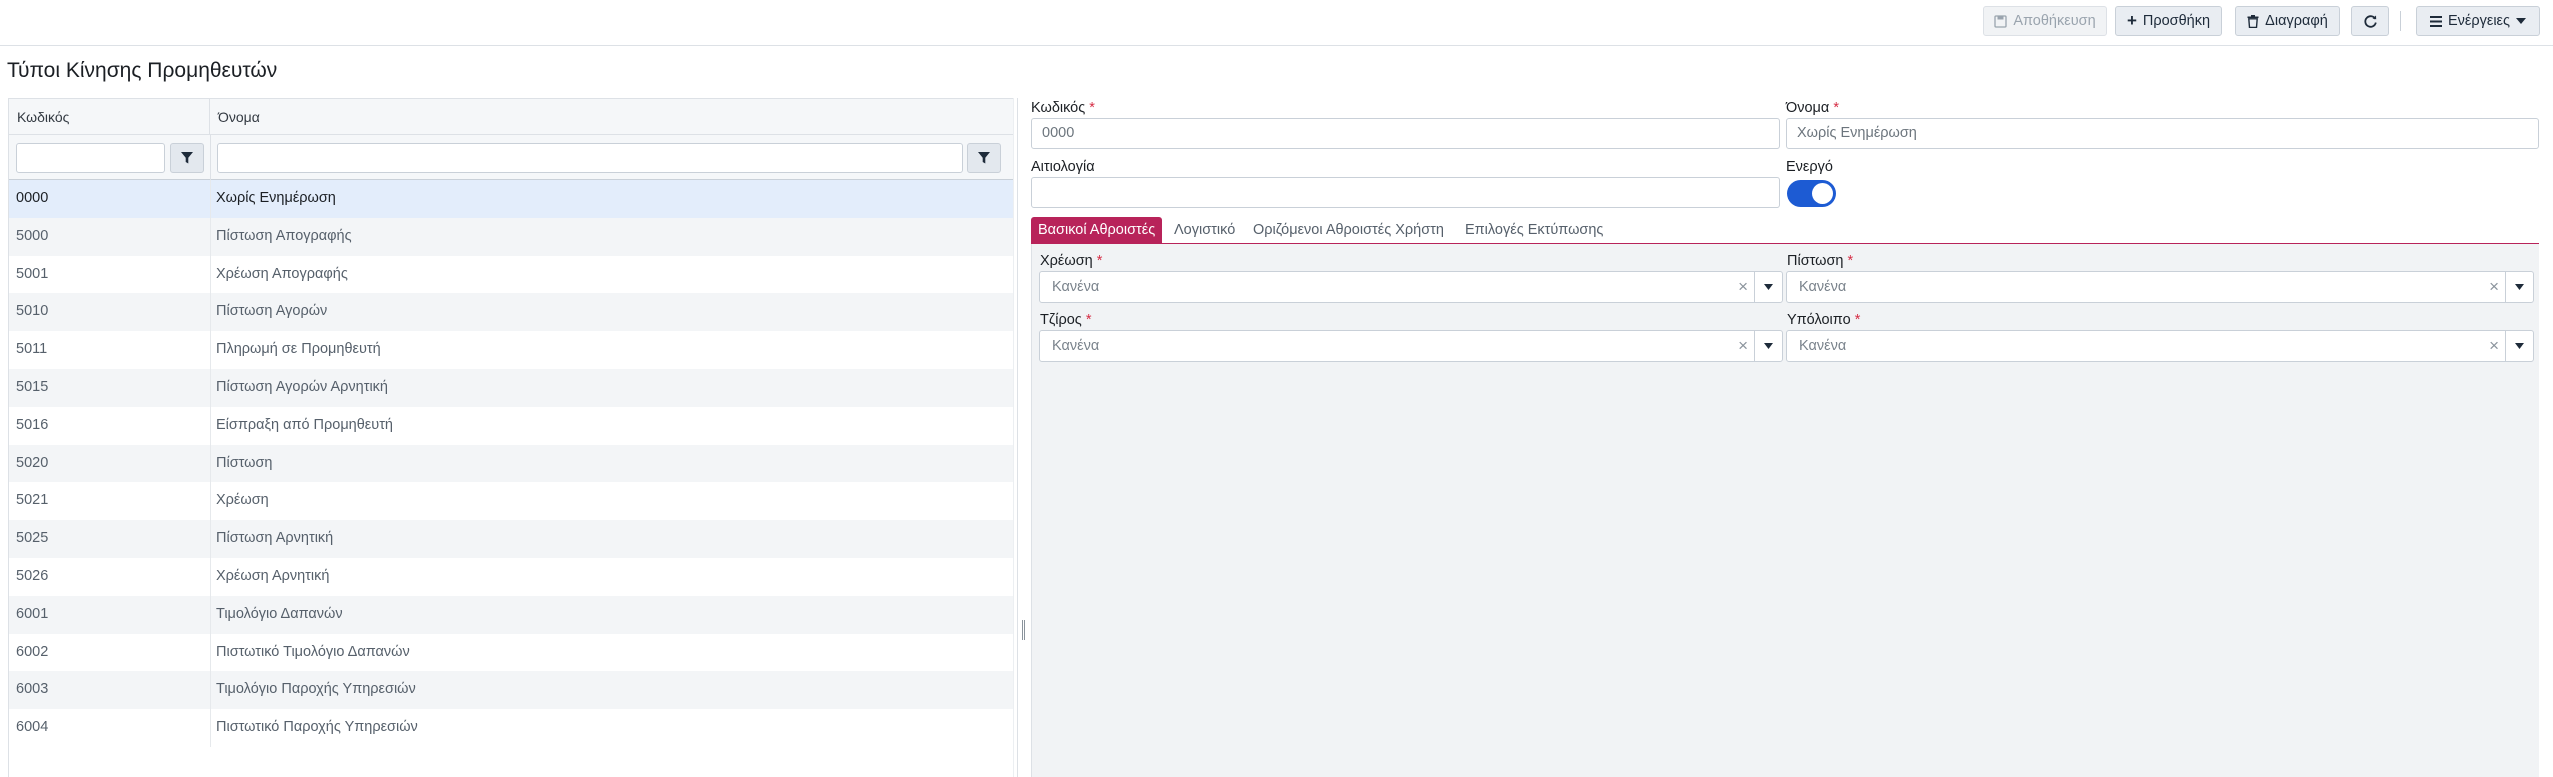 The width and height of the screenshot is (2553, 777). What do you see at coordinates (90, 158) in the screenshot?
I see `code-filter-input` at bounding box center [90, 158].